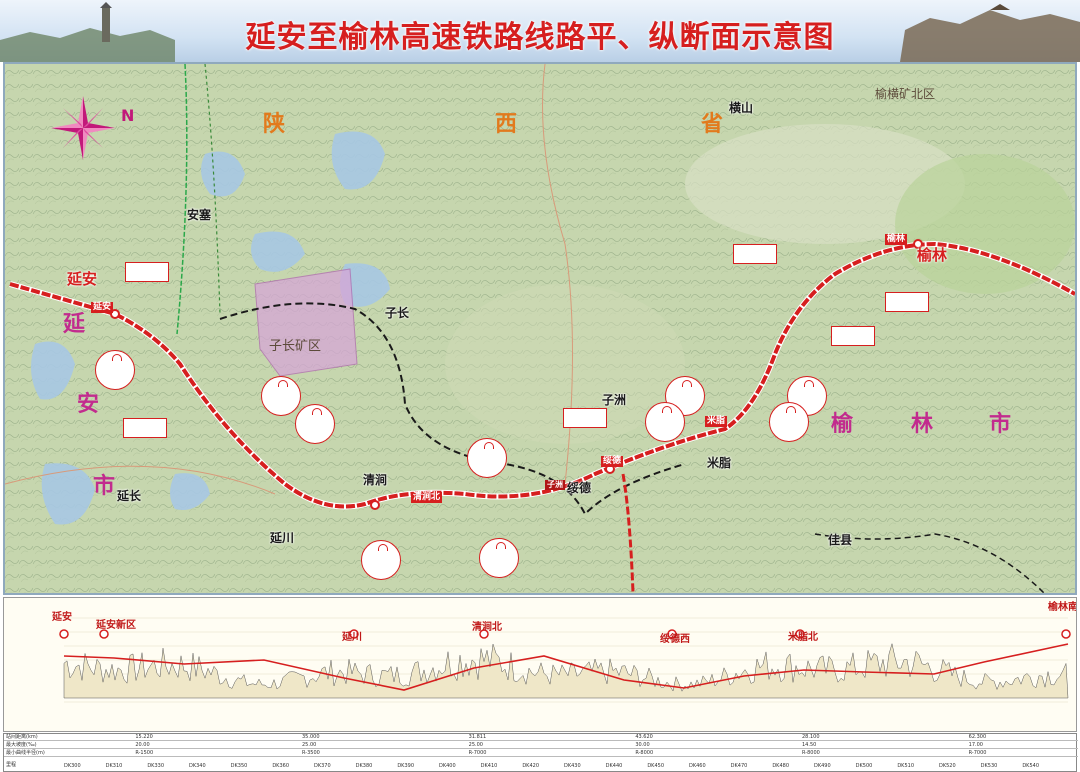 The width and height of the screenshot is (1080, 772). I want to click on city-ansai: 安塞, so click(199, 215).